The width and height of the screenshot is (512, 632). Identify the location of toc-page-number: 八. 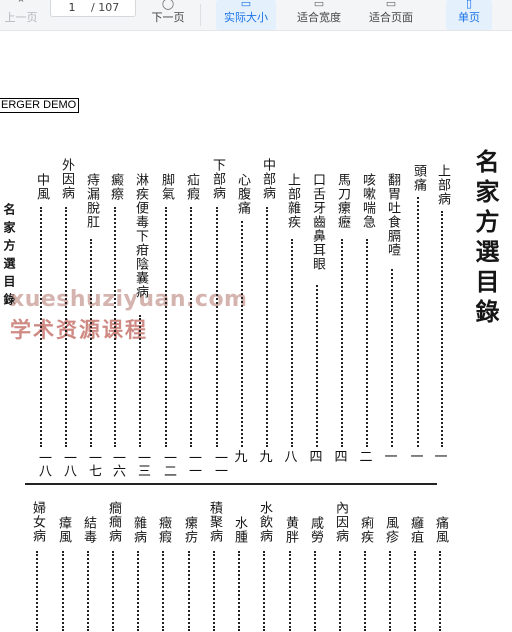
(291, 457).